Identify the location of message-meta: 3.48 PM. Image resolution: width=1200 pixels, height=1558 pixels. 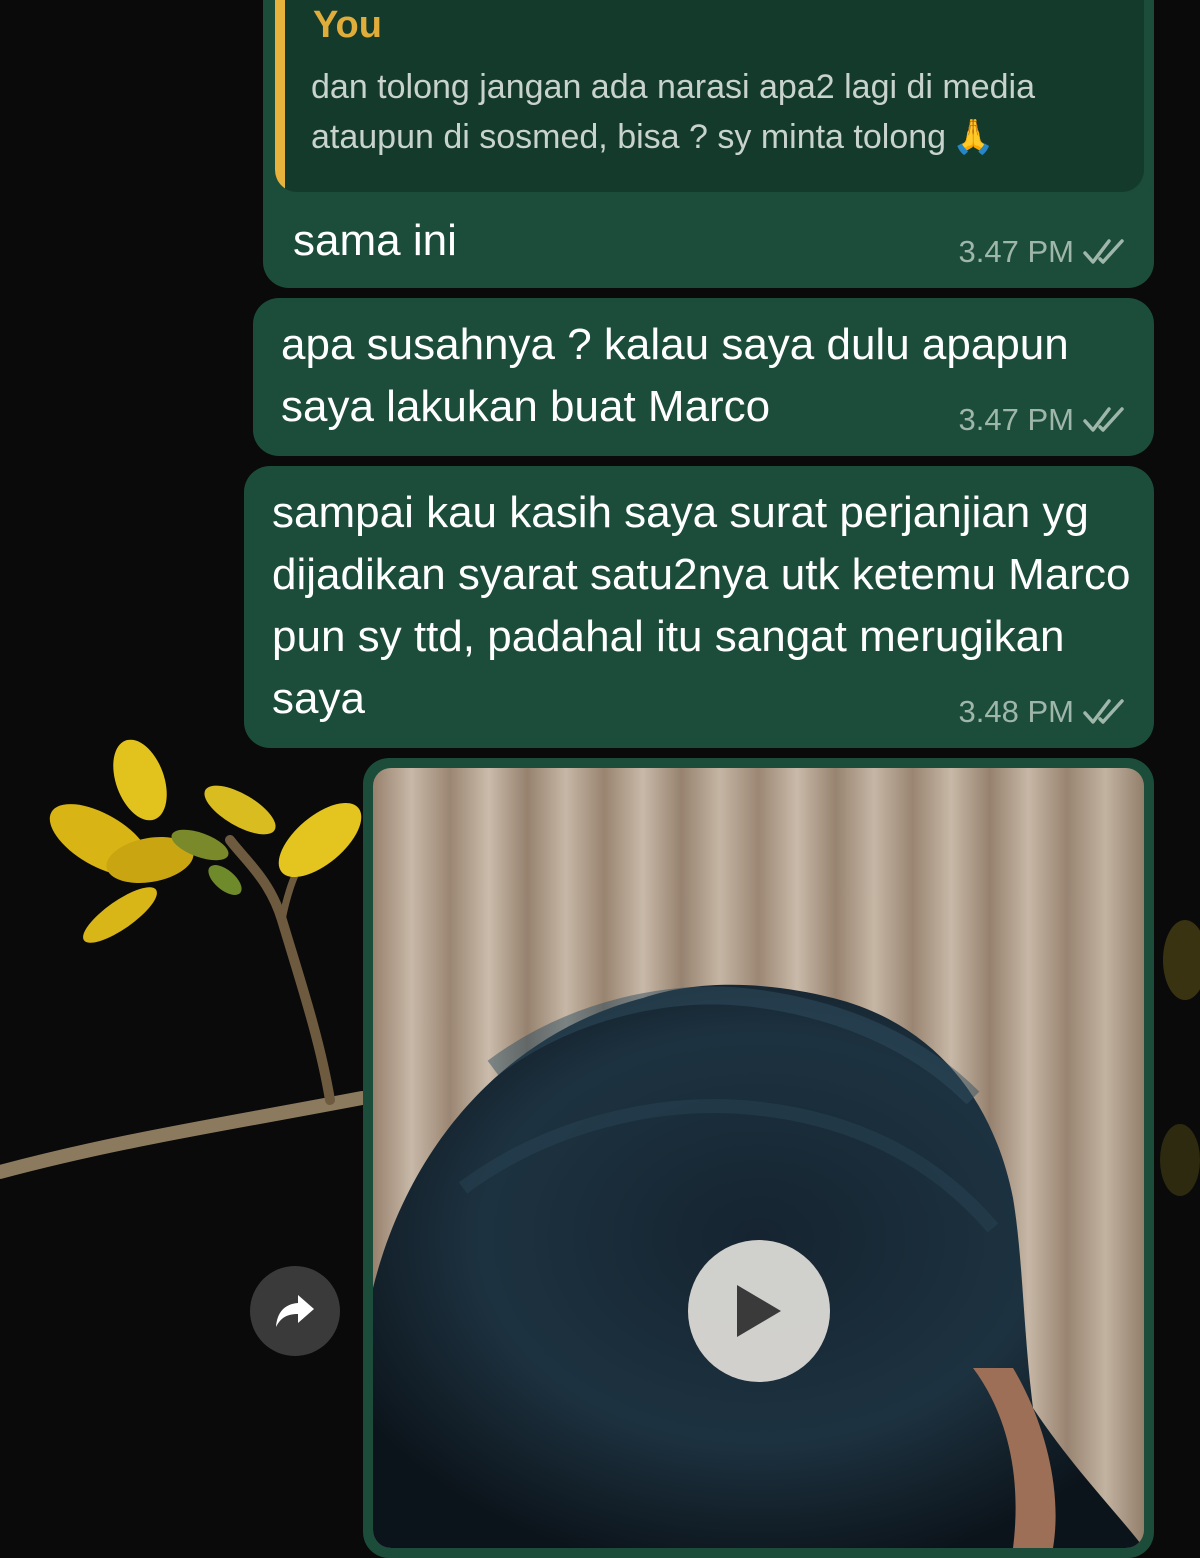
(1042, 712).